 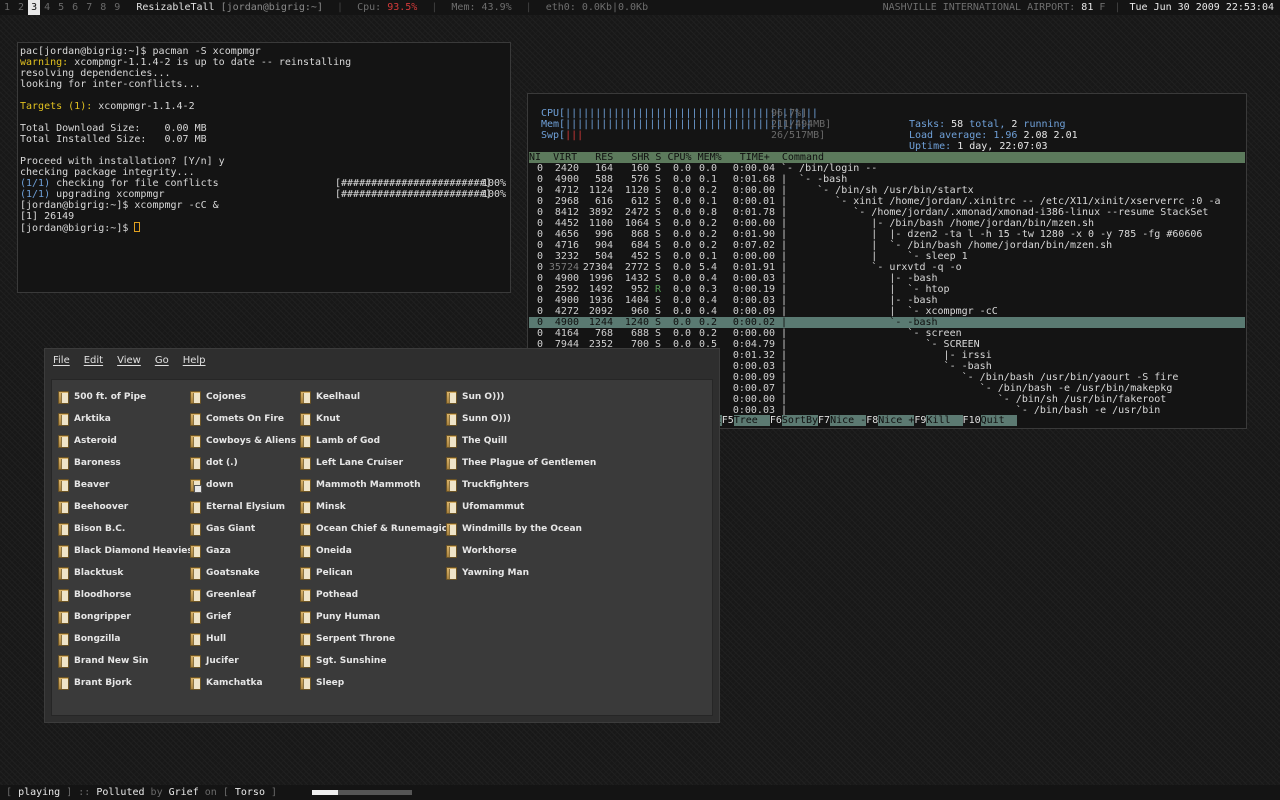 What do you see at coordinates (887, 322) in the screenshot?
I see `process-row: 0 4900 1244 1240 S 0.0 0.2 0:00.02 | `- -bash` at bounding box center [887, 322].